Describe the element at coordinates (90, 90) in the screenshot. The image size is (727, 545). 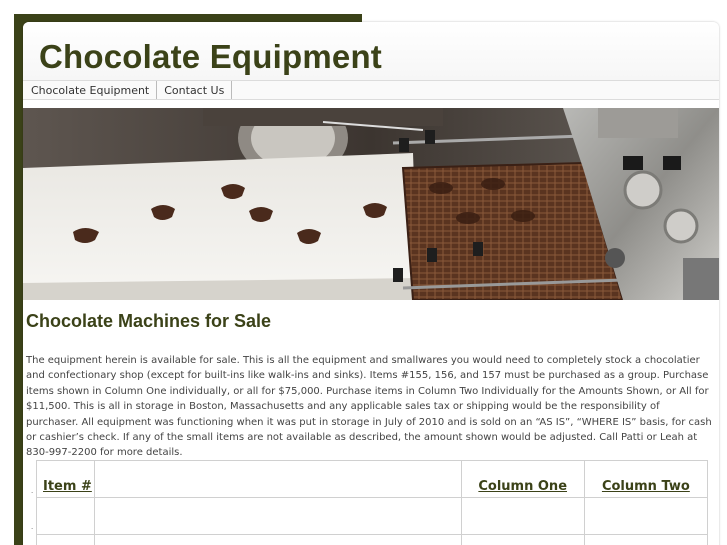
I see `nav-item-chocolate-equipment: Chocolate Equipment` at that location.